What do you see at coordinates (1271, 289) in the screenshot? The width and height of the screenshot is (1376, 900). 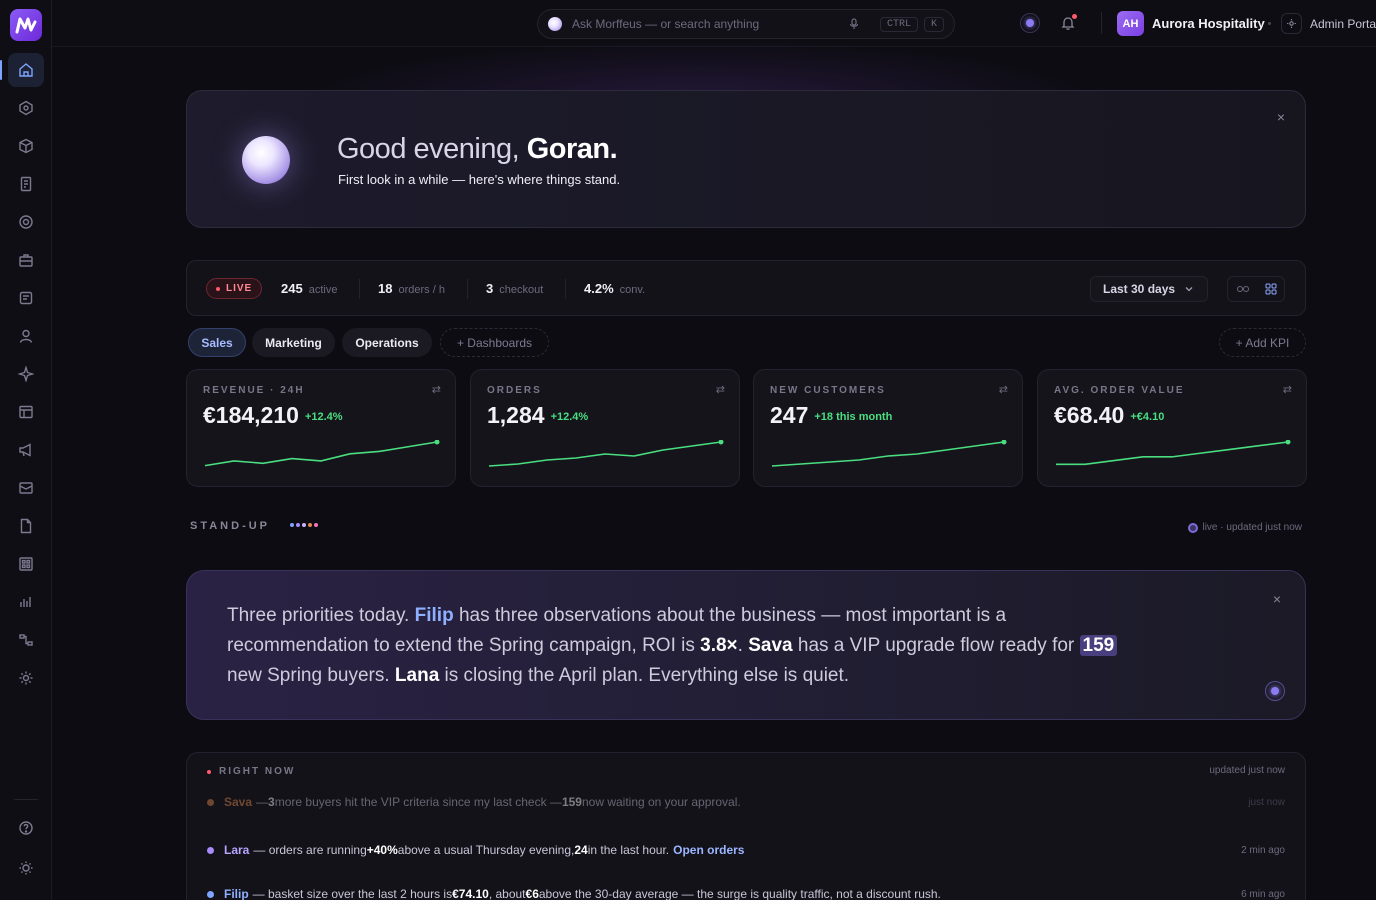 I see `grid-view-icon` at bounding box center [1271, 289].